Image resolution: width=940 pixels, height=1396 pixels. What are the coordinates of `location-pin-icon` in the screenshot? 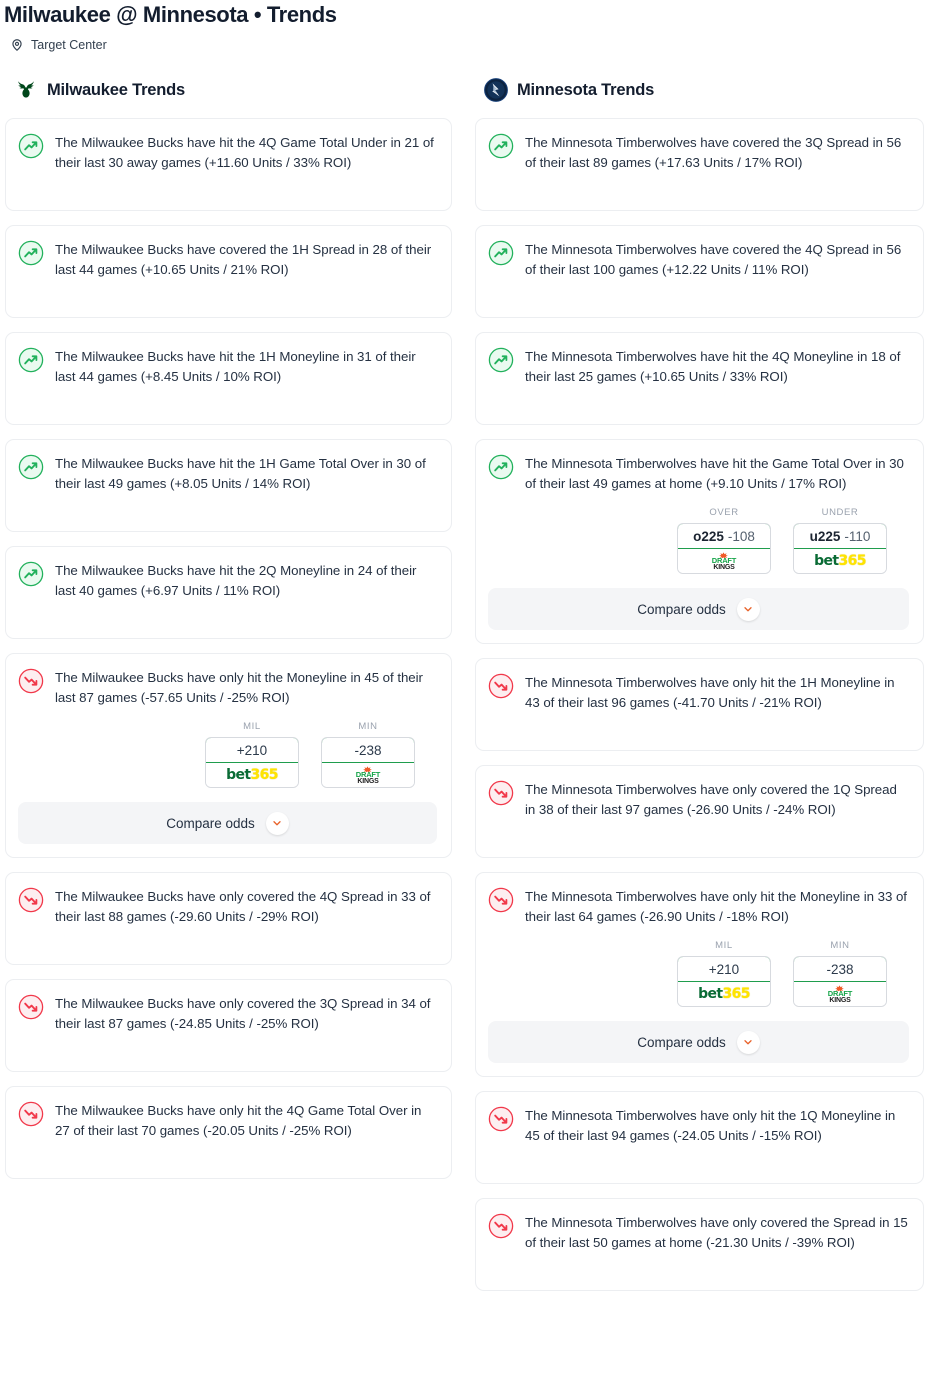 It's located at (17, 45).